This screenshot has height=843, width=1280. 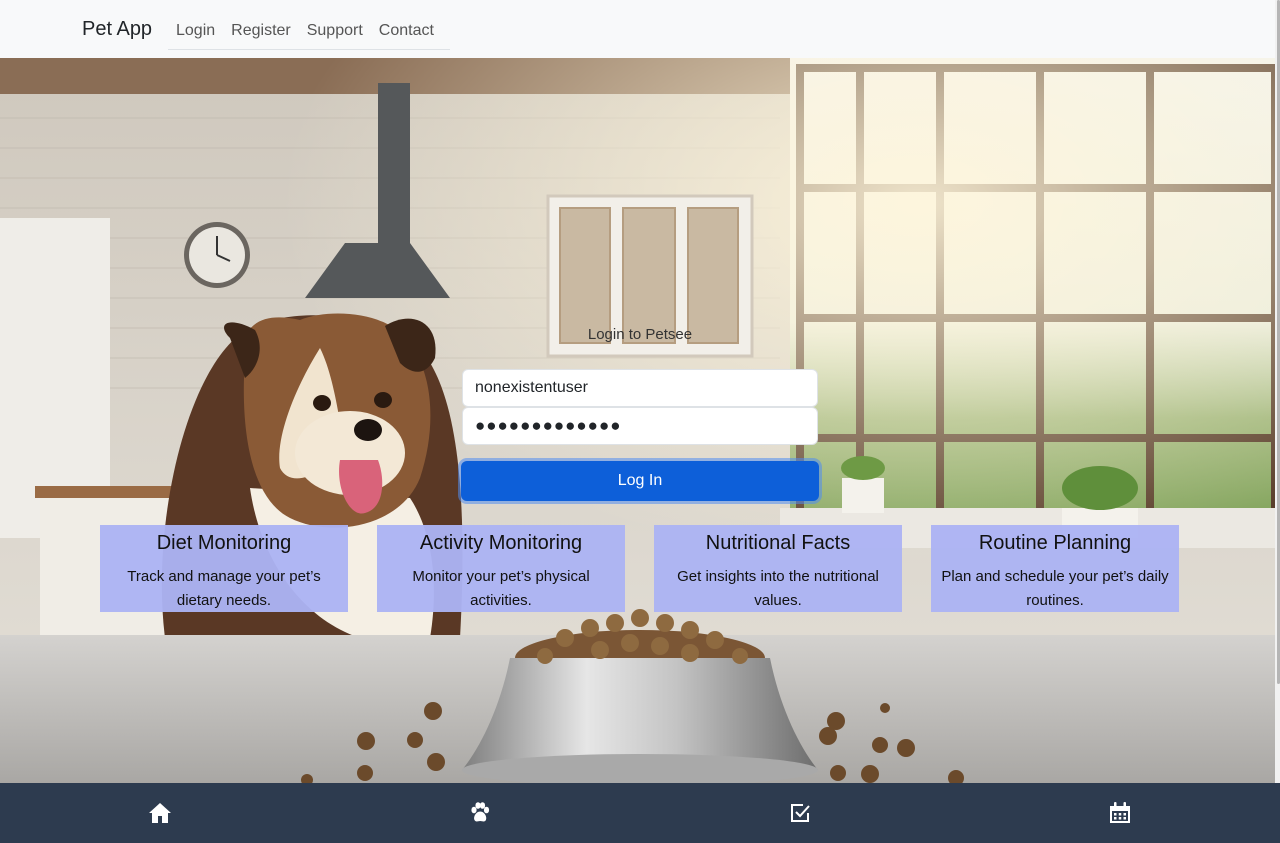 I want to click on home-icon, so click(x=160, y=813).